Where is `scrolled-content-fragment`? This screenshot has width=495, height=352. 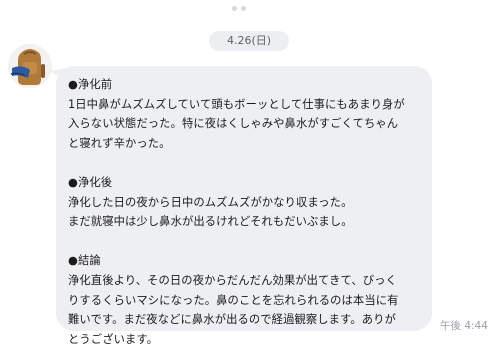
scrolled-content-fragment is located at coordinates (246, 5).